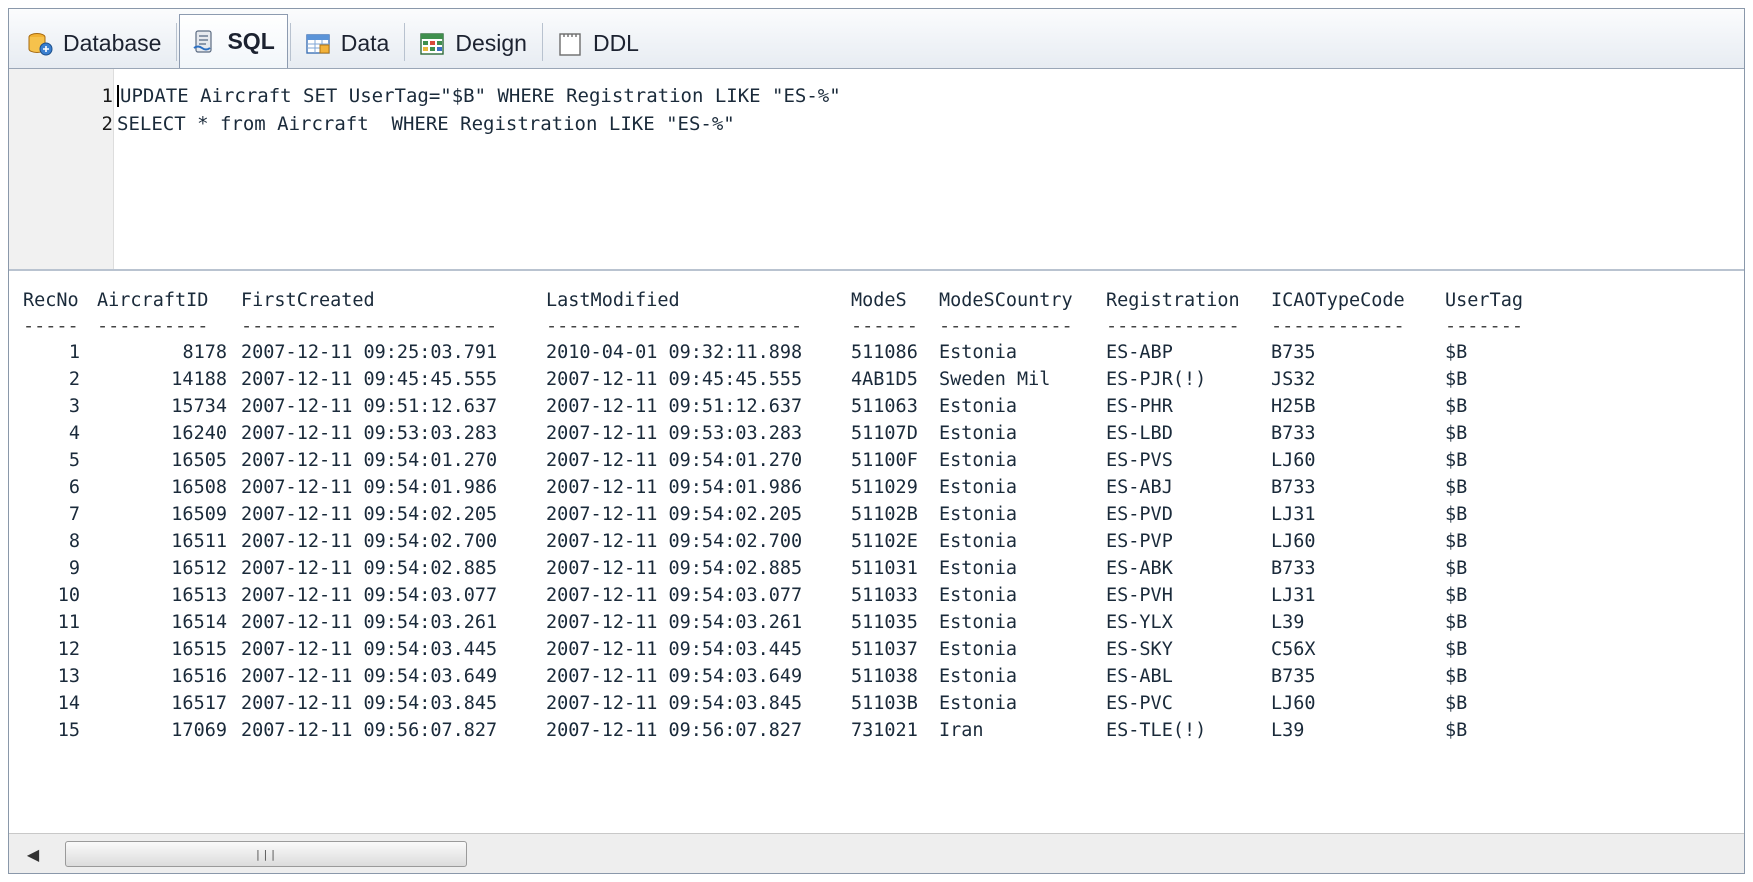 The height and width of the screenshot is (882, 1753). Describe the element at coordinates (1484, 300) in the screenshot. I see `column-header-usertag: UserTag` at that location.